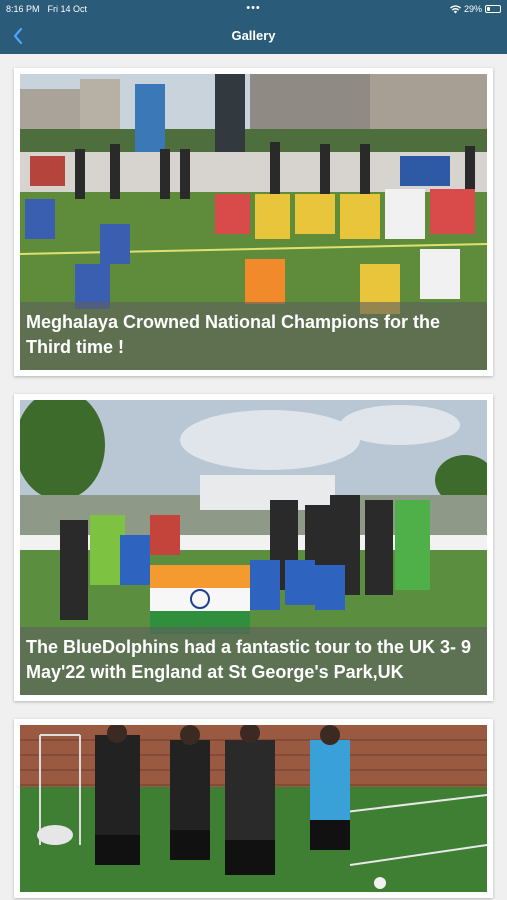 This screenshot has height=900, width=507. I want to click on navigation-bar: Gallery, so click(253, 36).